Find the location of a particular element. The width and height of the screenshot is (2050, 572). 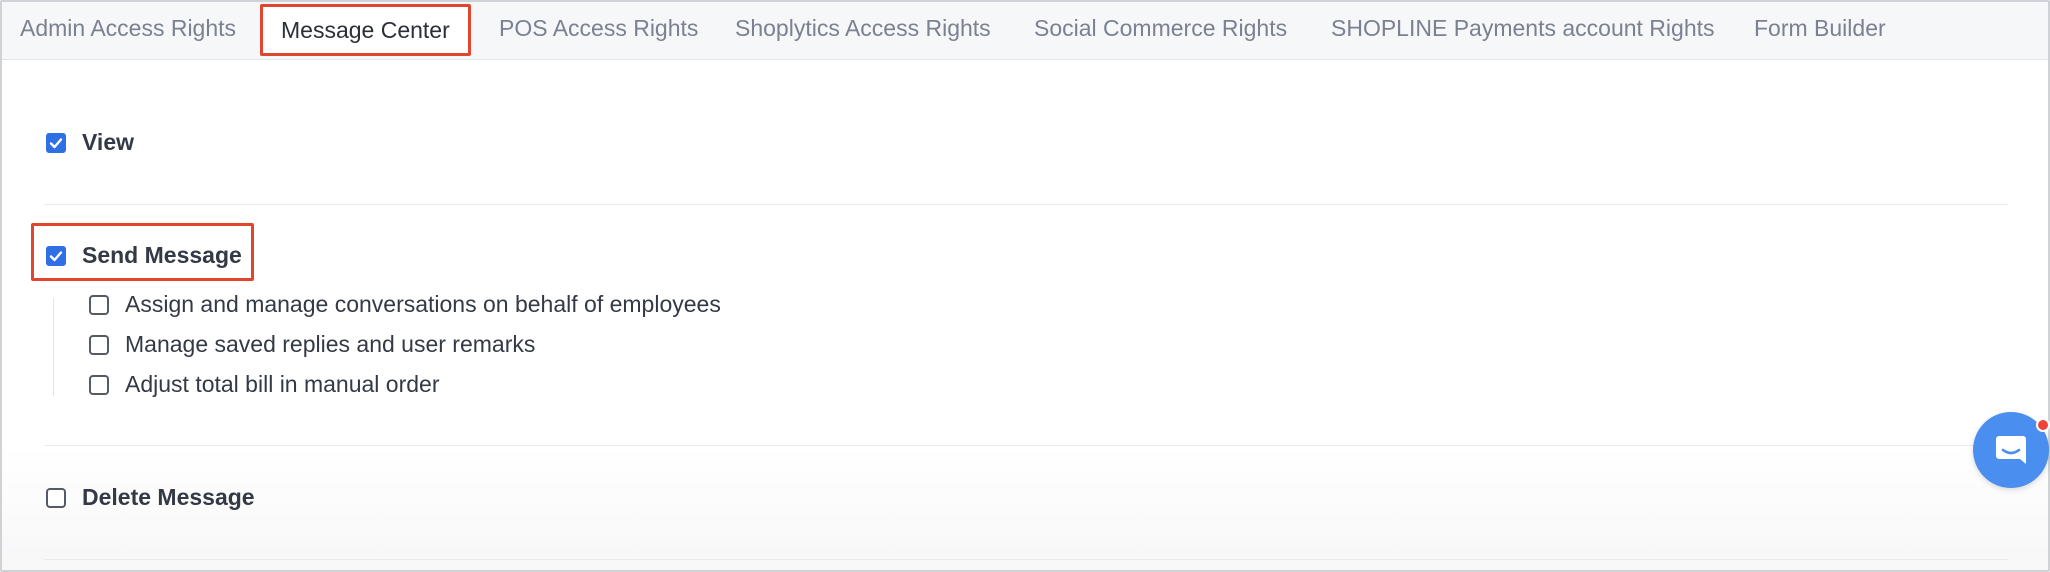

sub-permission-item: Manage saved replies and user remarks is located at coordinates (312, 344).